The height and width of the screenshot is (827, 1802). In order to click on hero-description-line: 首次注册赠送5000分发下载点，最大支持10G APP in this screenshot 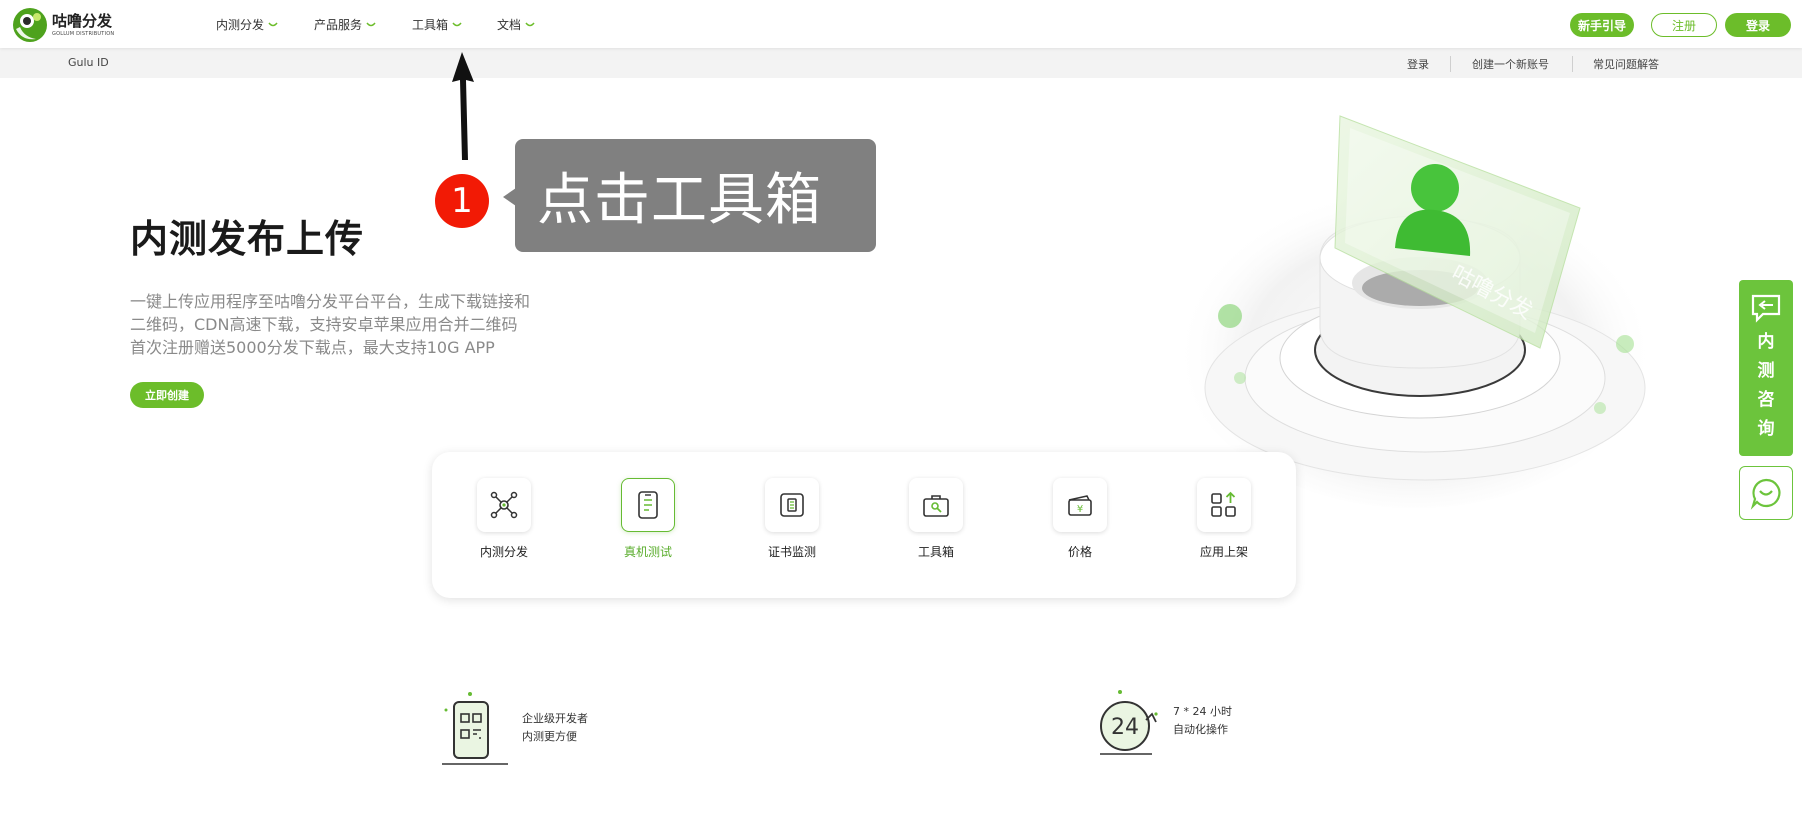, I will do `click(312, 347)`.